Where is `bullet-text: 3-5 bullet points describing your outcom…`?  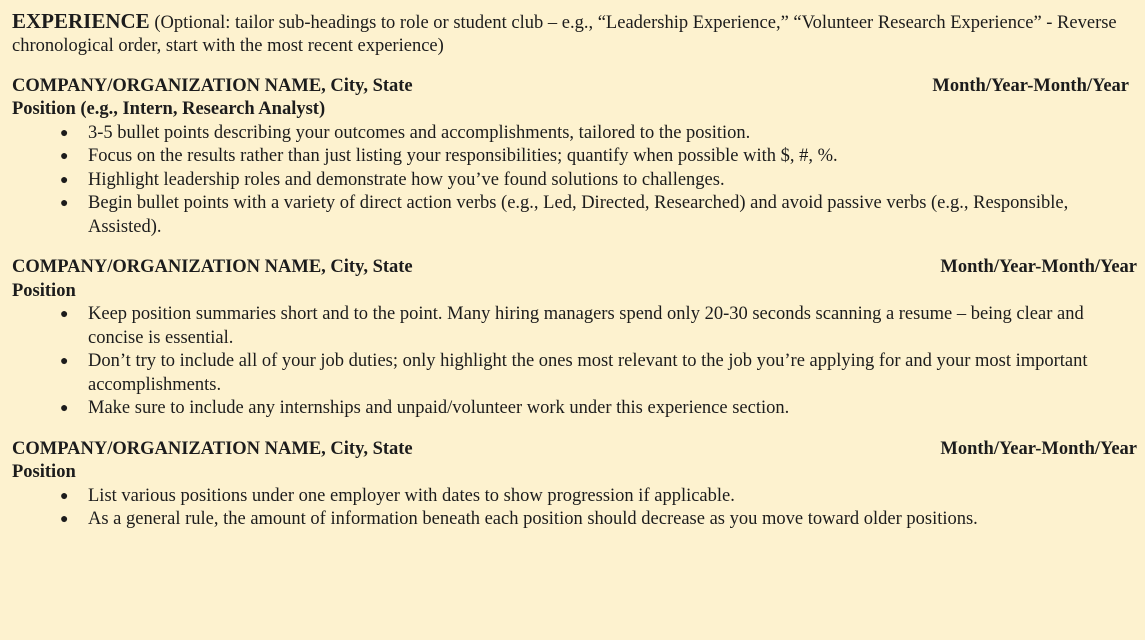
bullet-text: 3-5 bullet points describing your outcom… is located at coordinates (419, 132).